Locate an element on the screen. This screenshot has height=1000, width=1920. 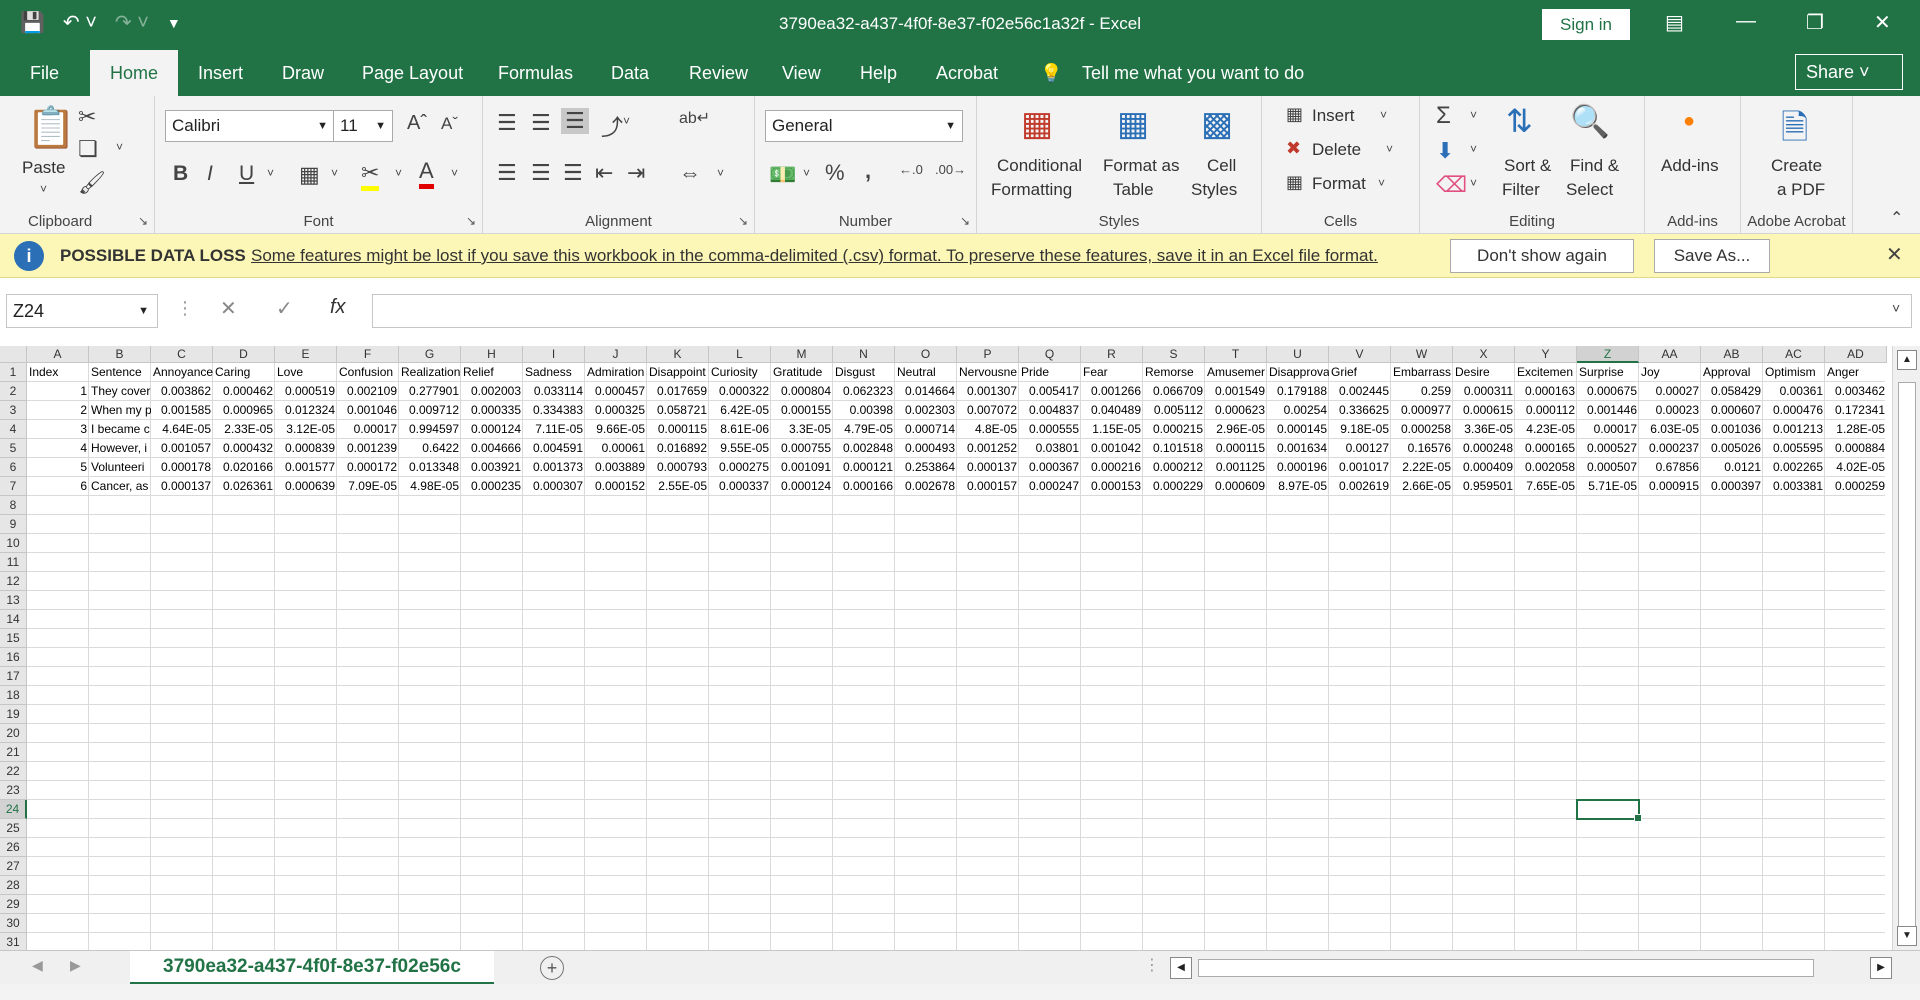
cell-aa1: Joy is located at coordinates (1670, 372).